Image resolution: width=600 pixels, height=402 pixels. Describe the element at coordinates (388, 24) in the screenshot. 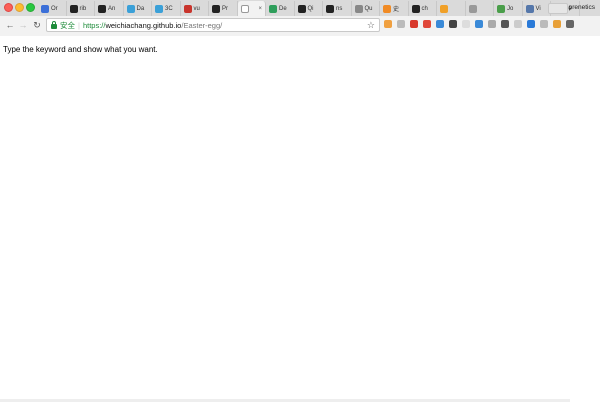

I see `fish-icon` at that location.